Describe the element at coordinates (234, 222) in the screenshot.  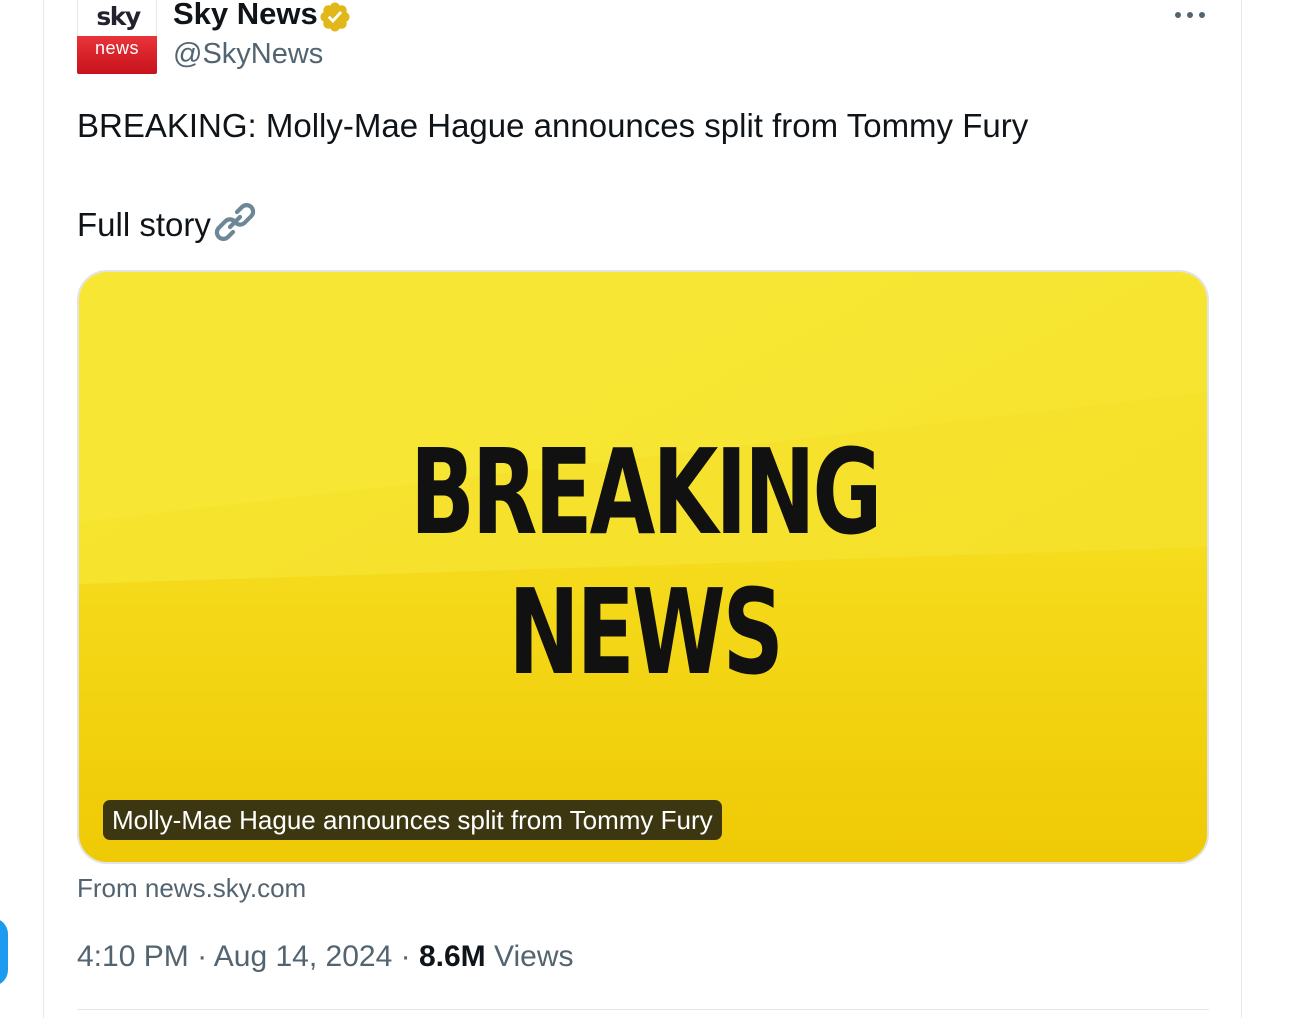
I see `link-icon` at that location.